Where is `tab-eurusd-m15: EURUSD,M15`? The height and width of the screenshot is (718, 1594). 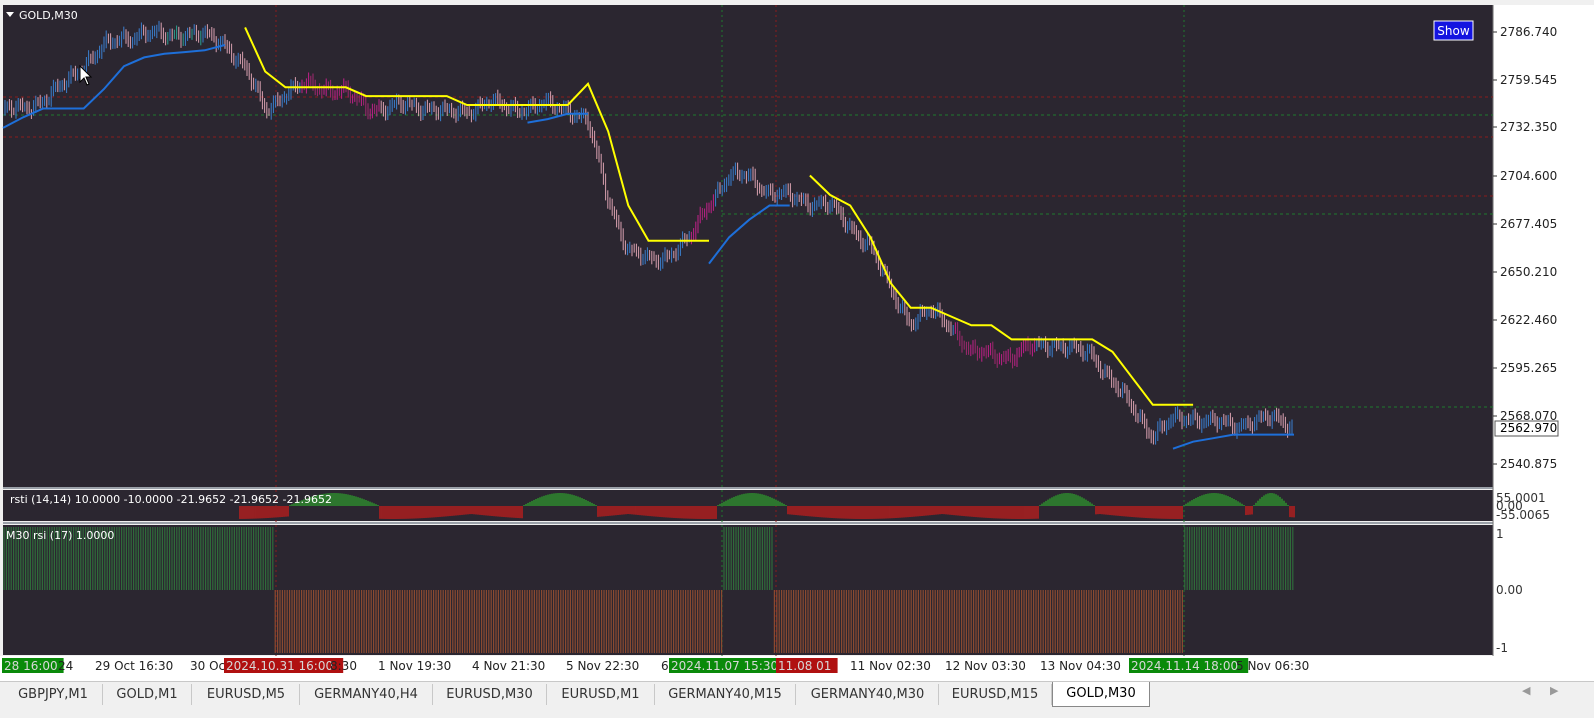 tab-eurusd-m15: EURUSD,M15 is located at coordinates (995, 694).